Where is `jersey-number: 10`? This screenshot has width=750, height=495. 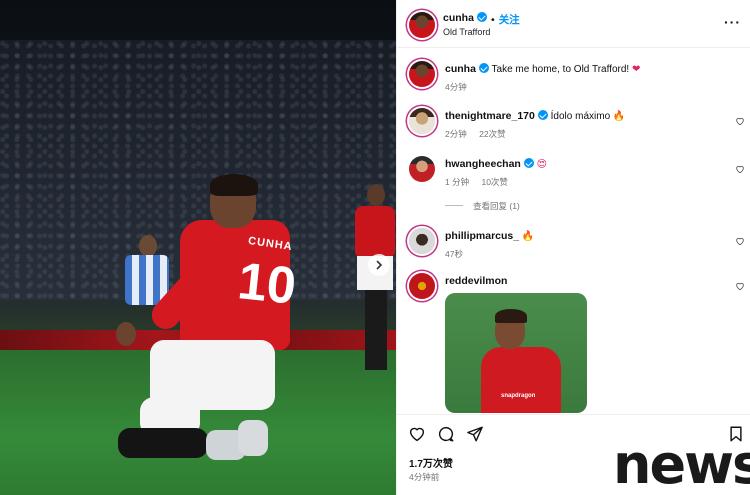 jersey-number: 10 is located at coordinates (267, 284).